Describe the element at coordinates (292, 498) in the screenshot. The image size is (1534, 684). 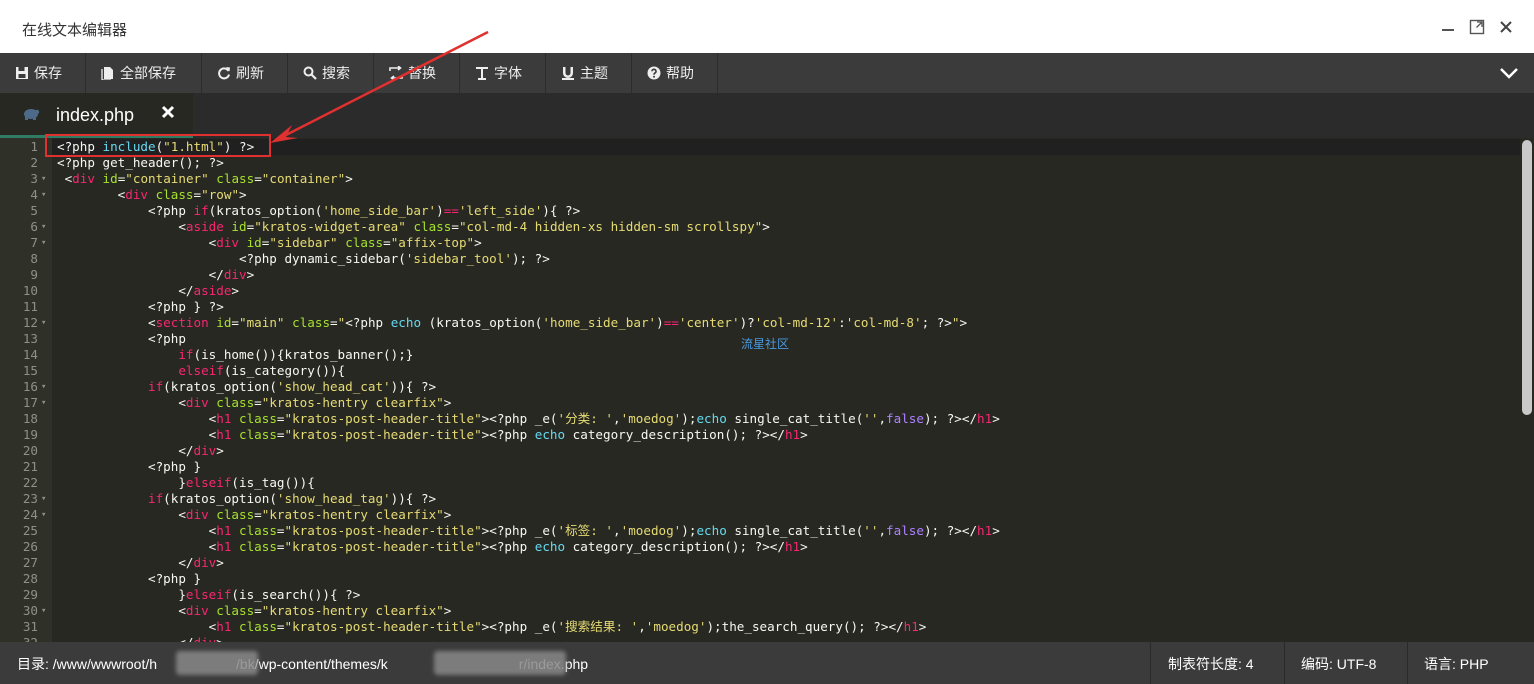
I see `code-line: if(kratos_option('show_head_tag')){ ?>` at that location.